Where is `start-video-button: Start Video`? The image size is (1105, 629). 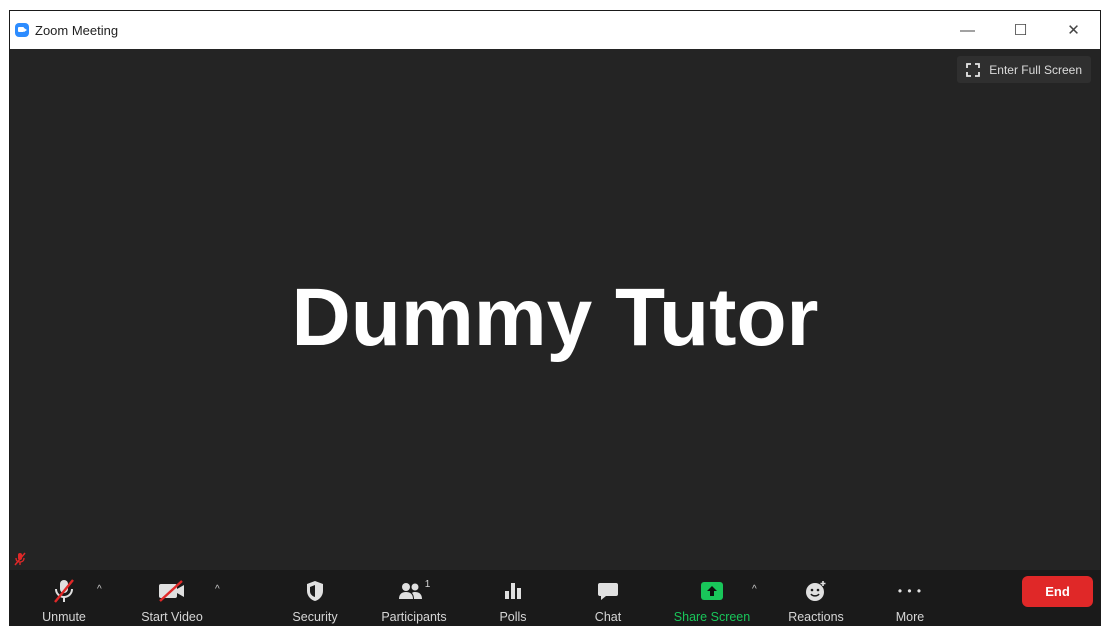 start-video-button: Start Video is located at coordinates (172, 597).